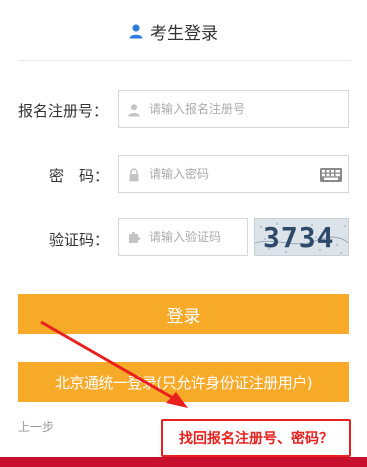  I want to click on page-title: 考生登录, so click(184, 33).